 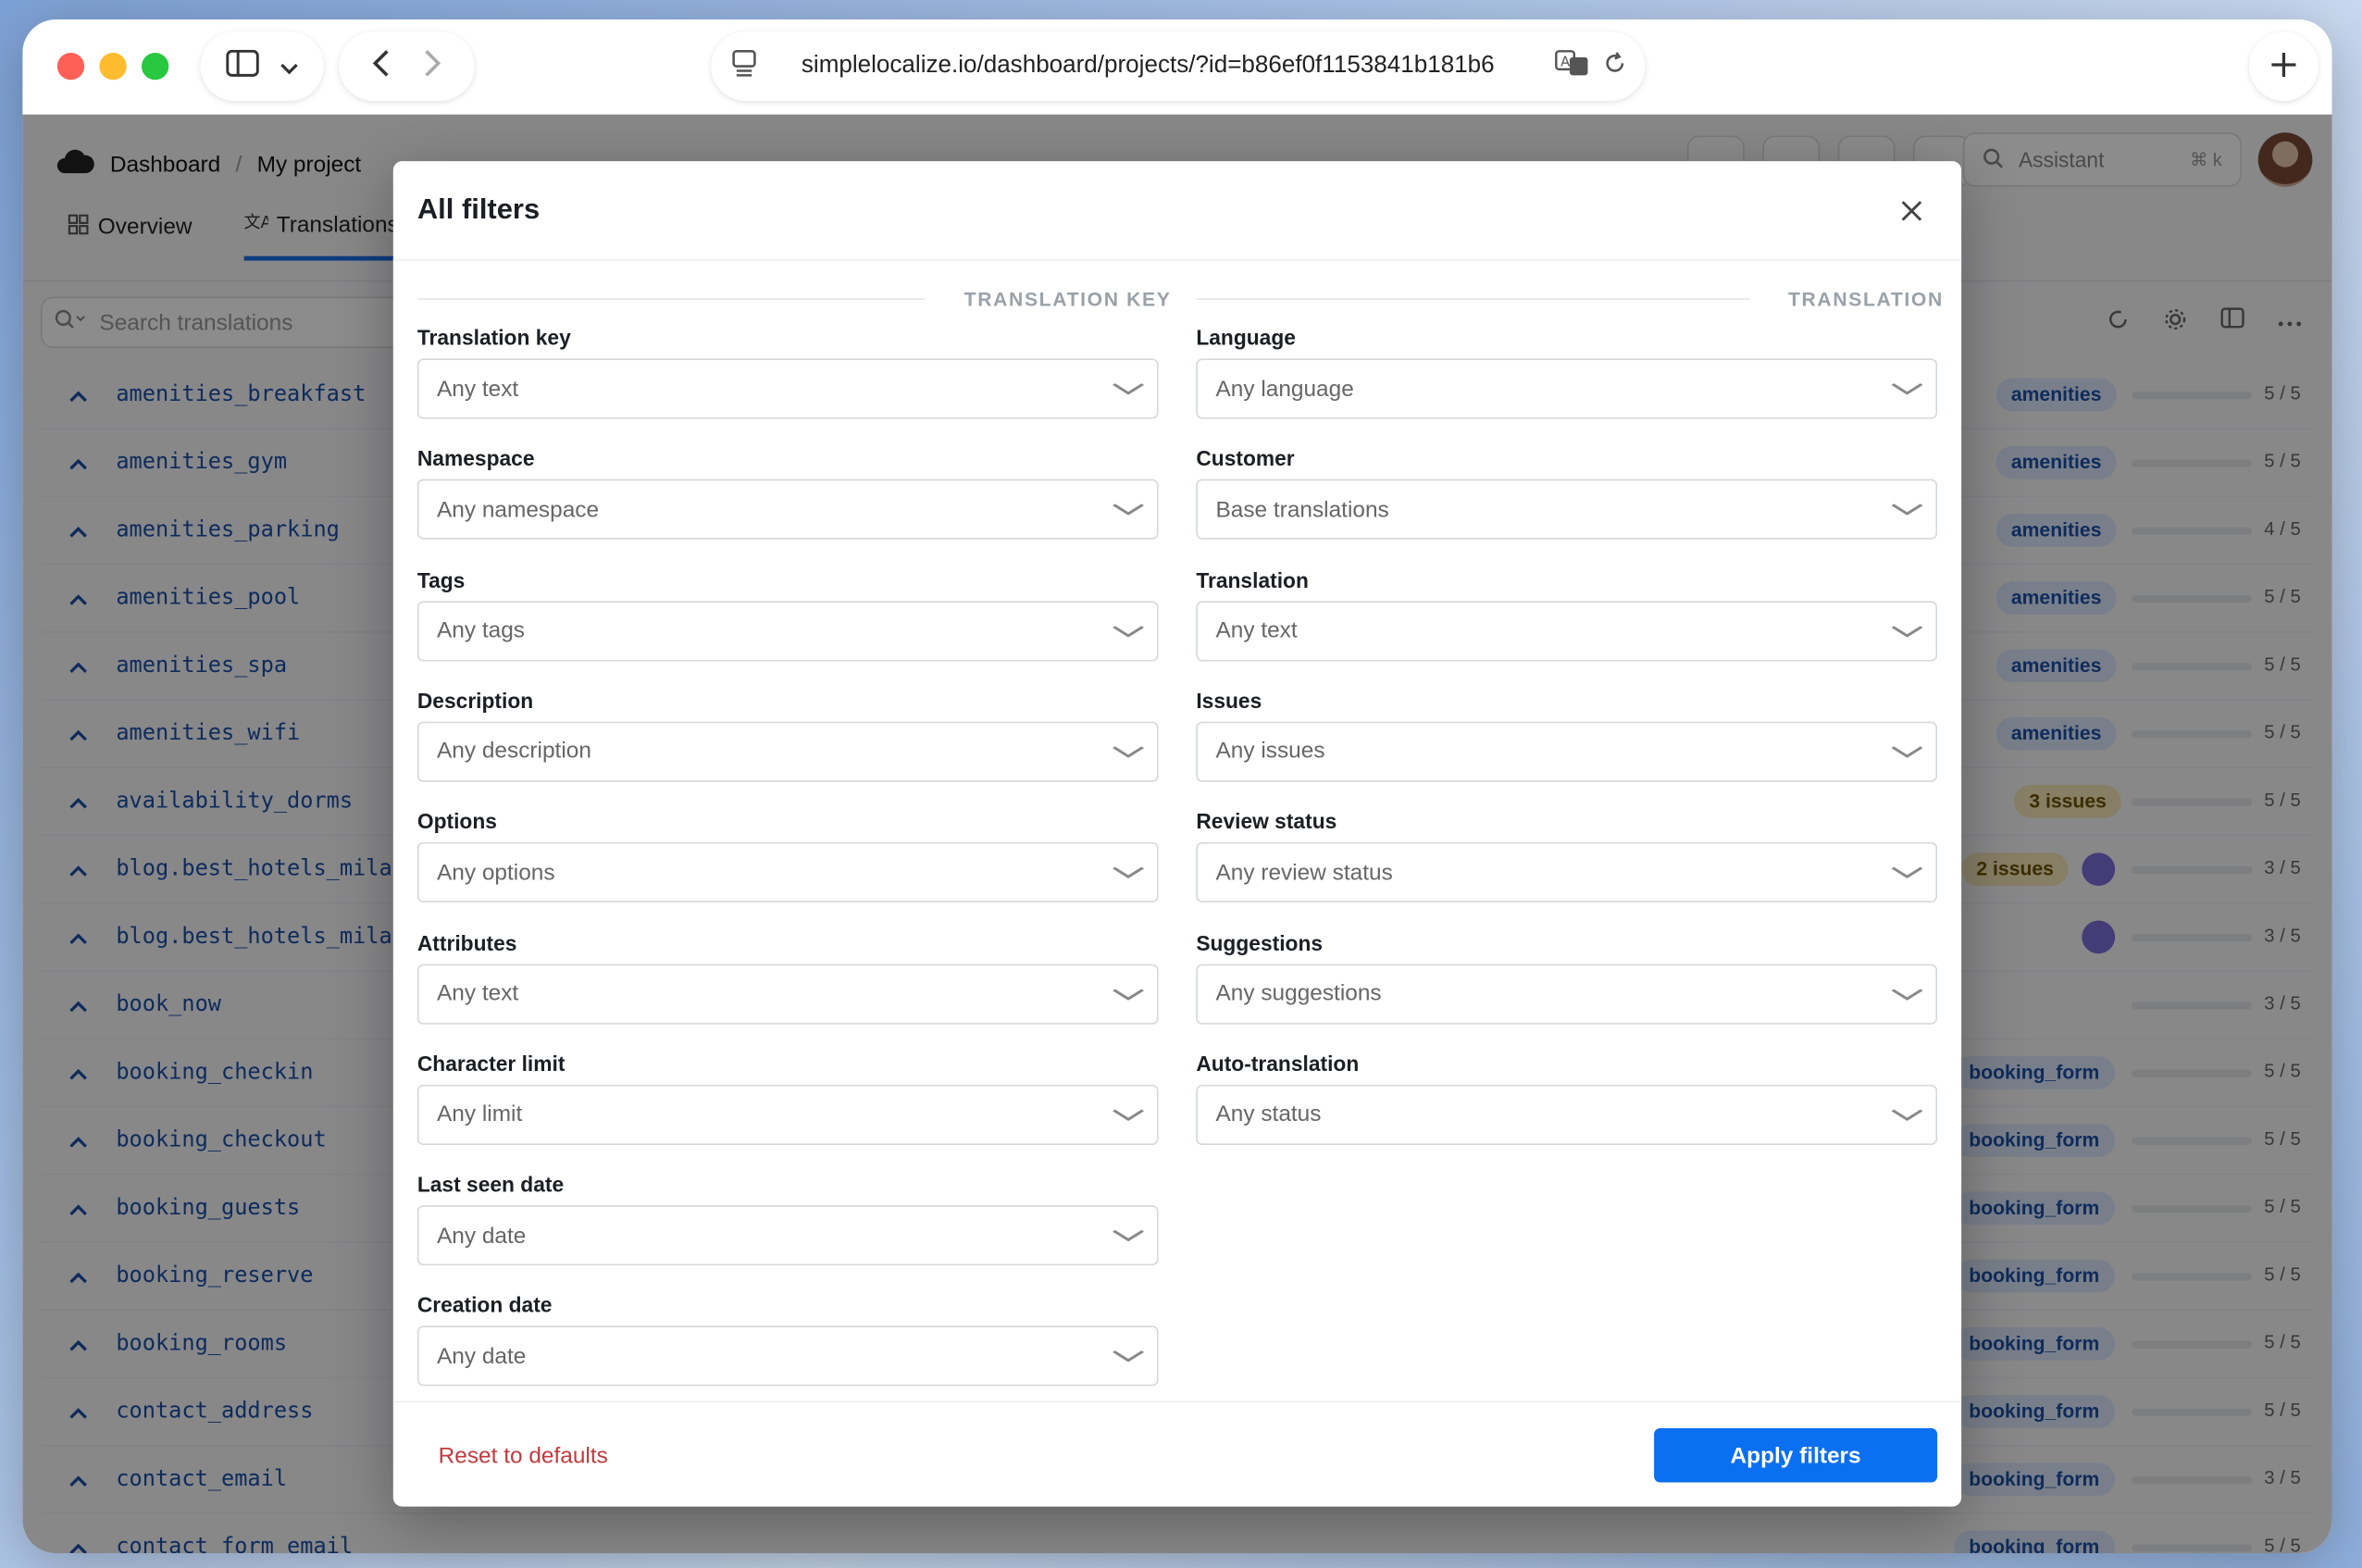 I want to click on filter-select: Any language, so click(x=1567, y=388).